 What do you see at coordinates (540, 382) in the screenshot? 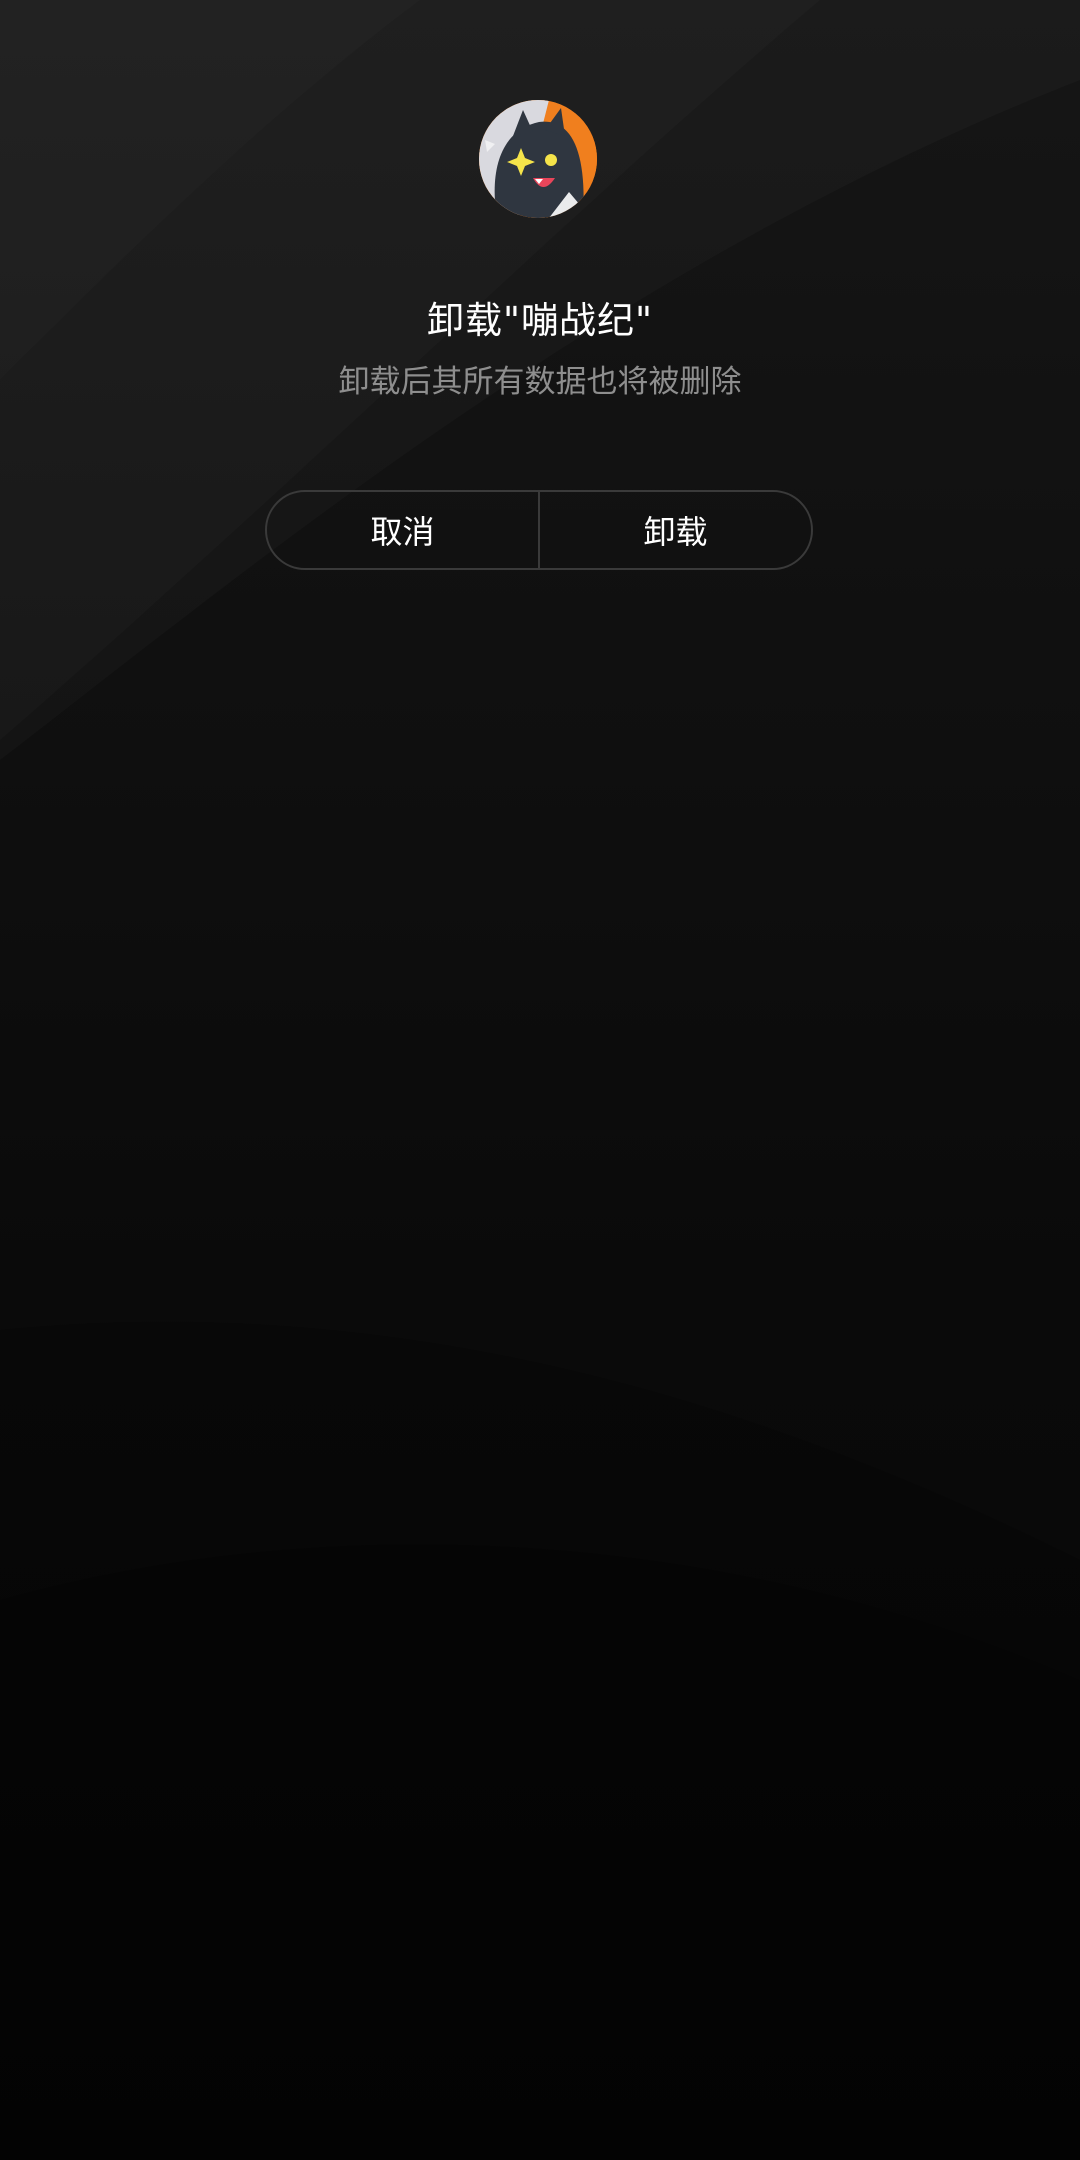
I see `dialog-subtitle: 卸载后其所有数据也将被删除` at bounding box center [540, 382].